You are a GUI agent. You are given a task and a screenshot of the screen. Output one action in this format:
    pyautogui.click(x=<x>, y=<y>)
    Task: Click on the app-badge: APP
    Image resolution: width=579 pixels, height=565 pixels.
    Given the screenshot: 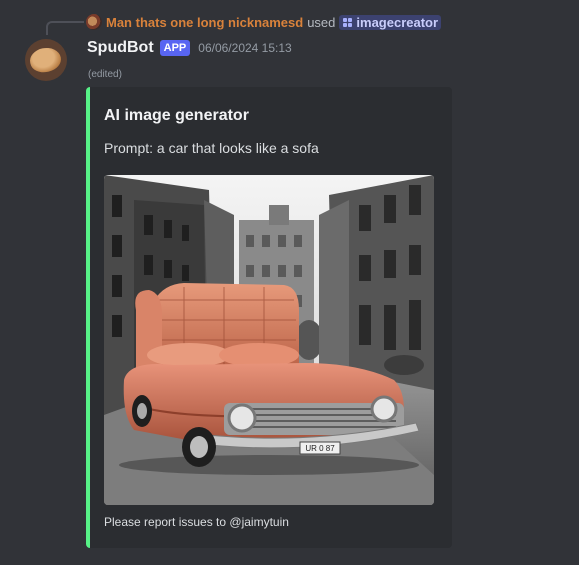 What is the action you would take?
    pyautogui.click(x=175, y=48)
    